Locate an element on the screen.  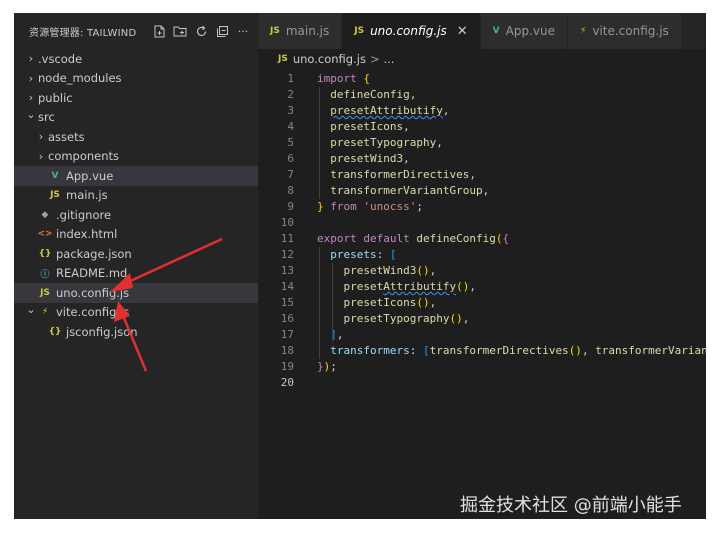
watermark: 掘金技术社区 @前端小能手 is located at coordinates (571, 505).